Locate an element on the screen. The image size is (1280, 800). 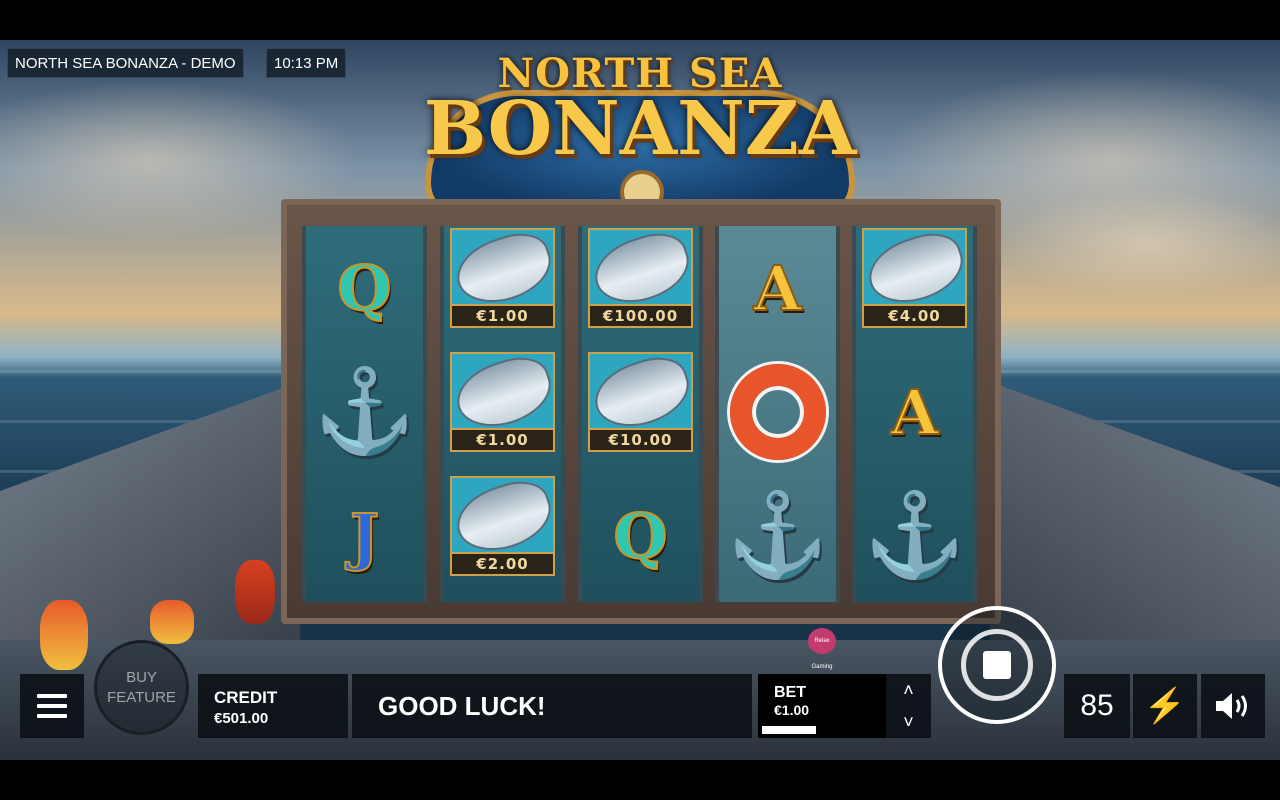
symbol-fish: €4.00 is located at coordinates (914, 288).